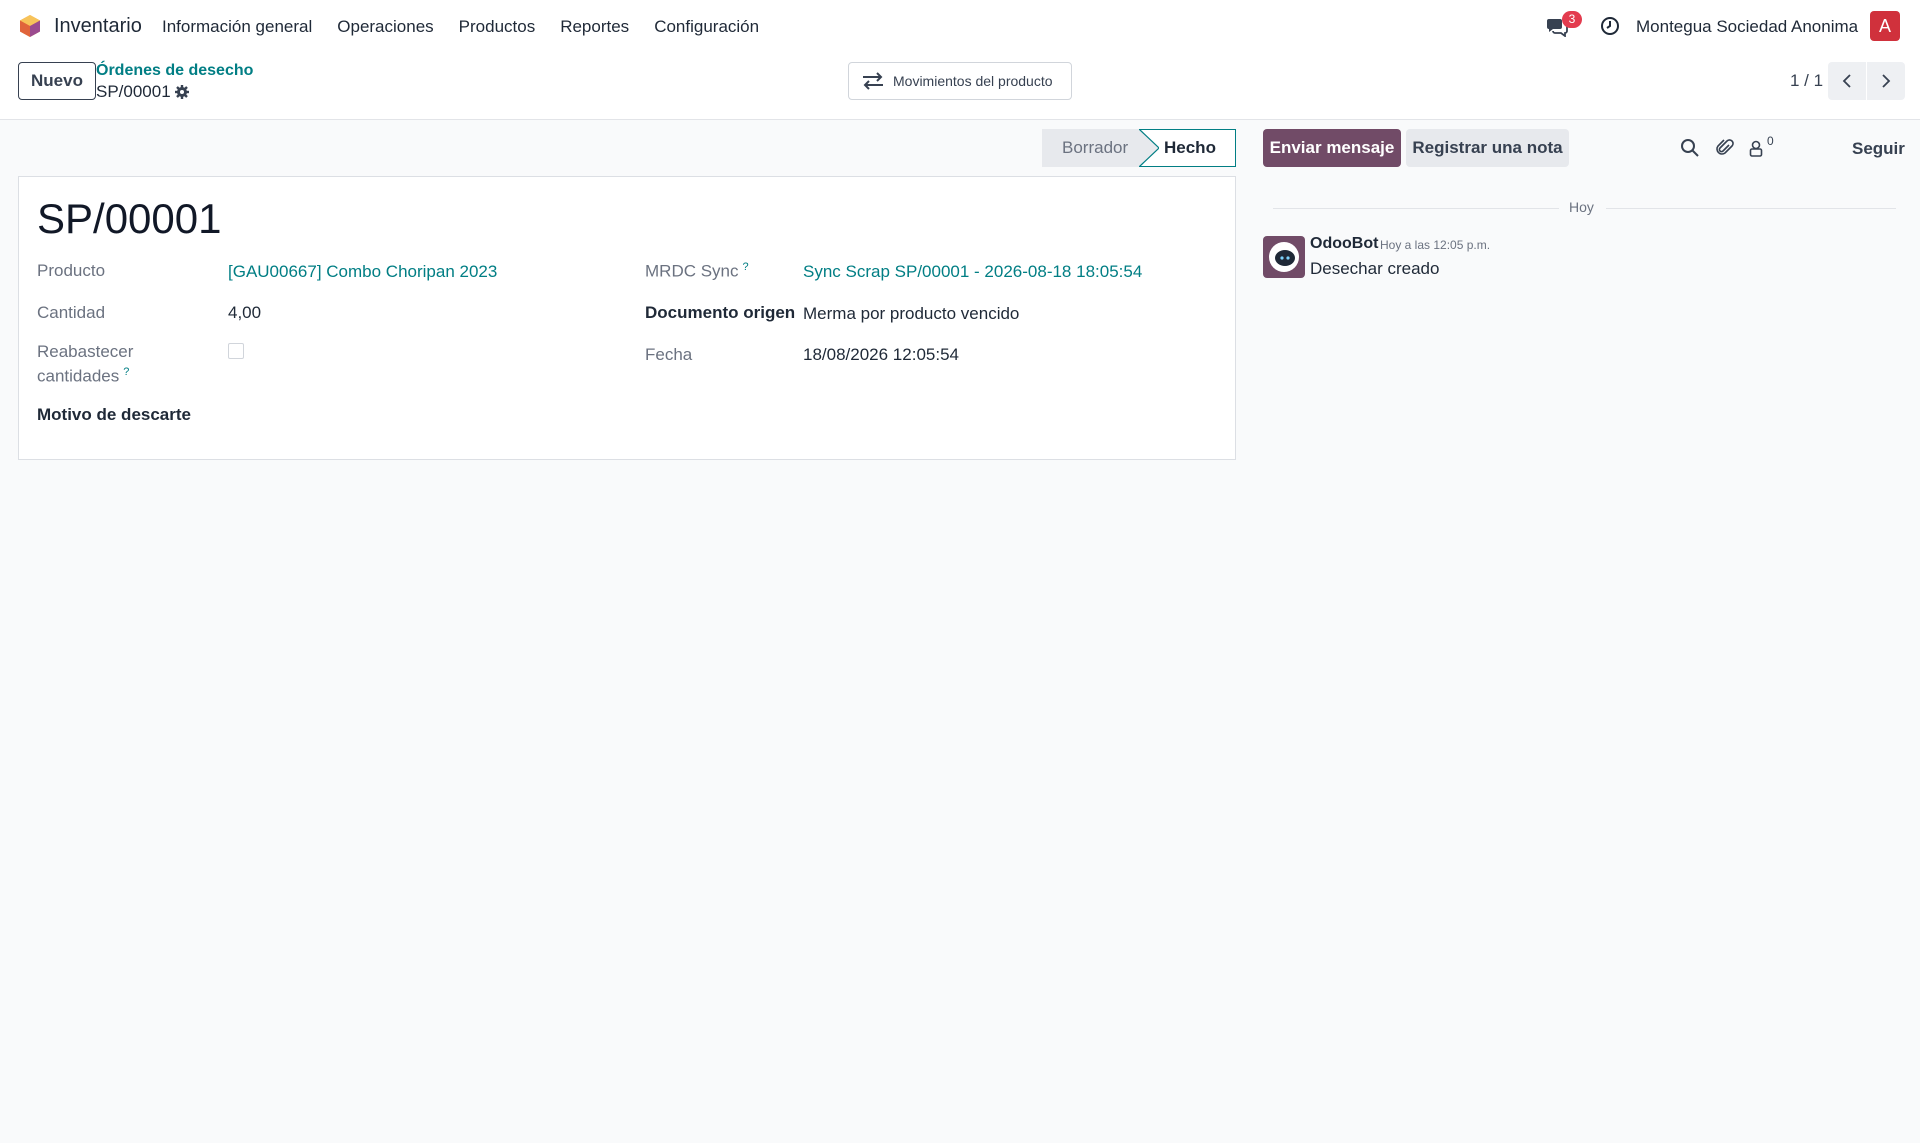 This screenshot has height=1143, width=1920. Describe the element at coordinates (126, 372) in the screenshot. I see `replenish-help-icon: ?` at that location.